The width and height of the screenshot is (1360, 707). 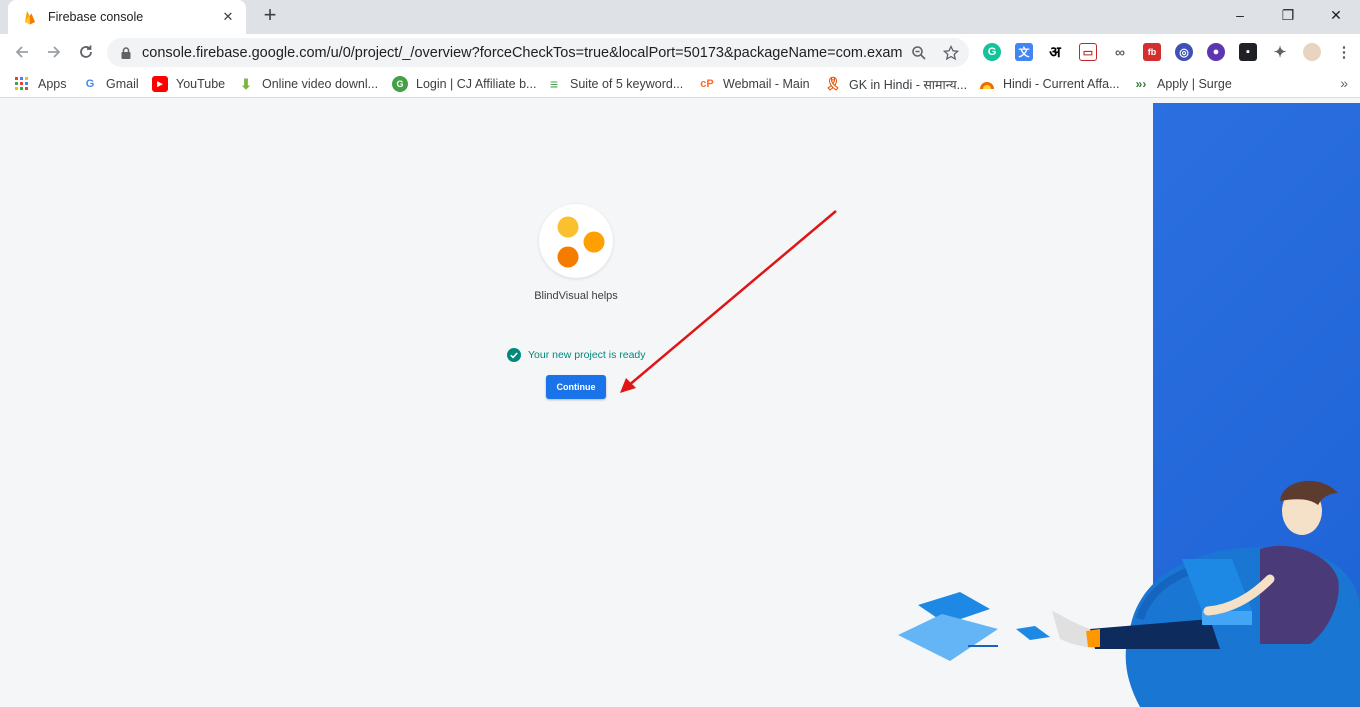 I want to click on project-logo, so click(x=576, y=241).